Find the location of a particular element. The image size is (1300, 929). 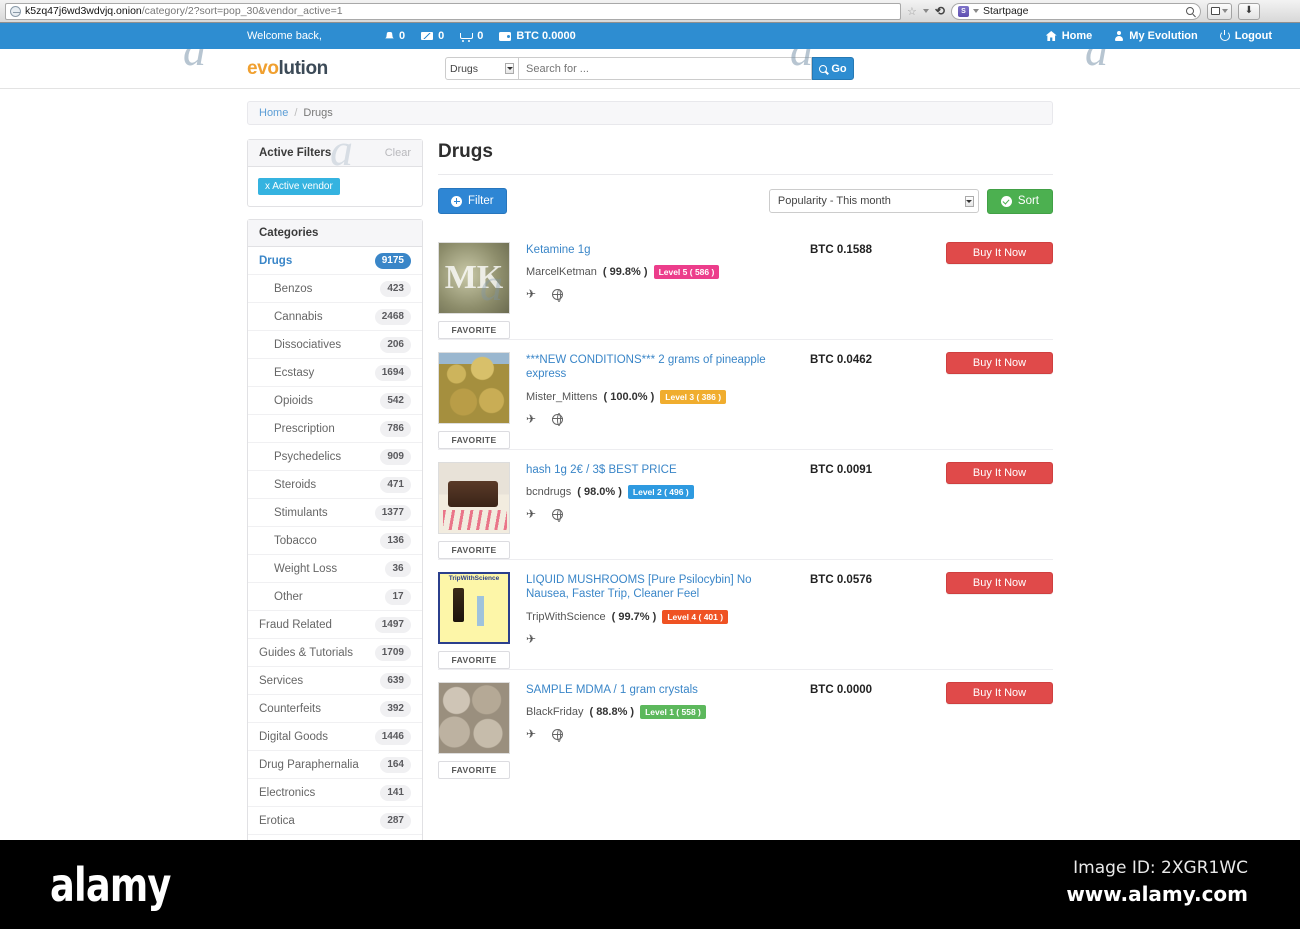

sidebar-category-tobacco: Tobacco 136 is located at coordinates (335, 541).